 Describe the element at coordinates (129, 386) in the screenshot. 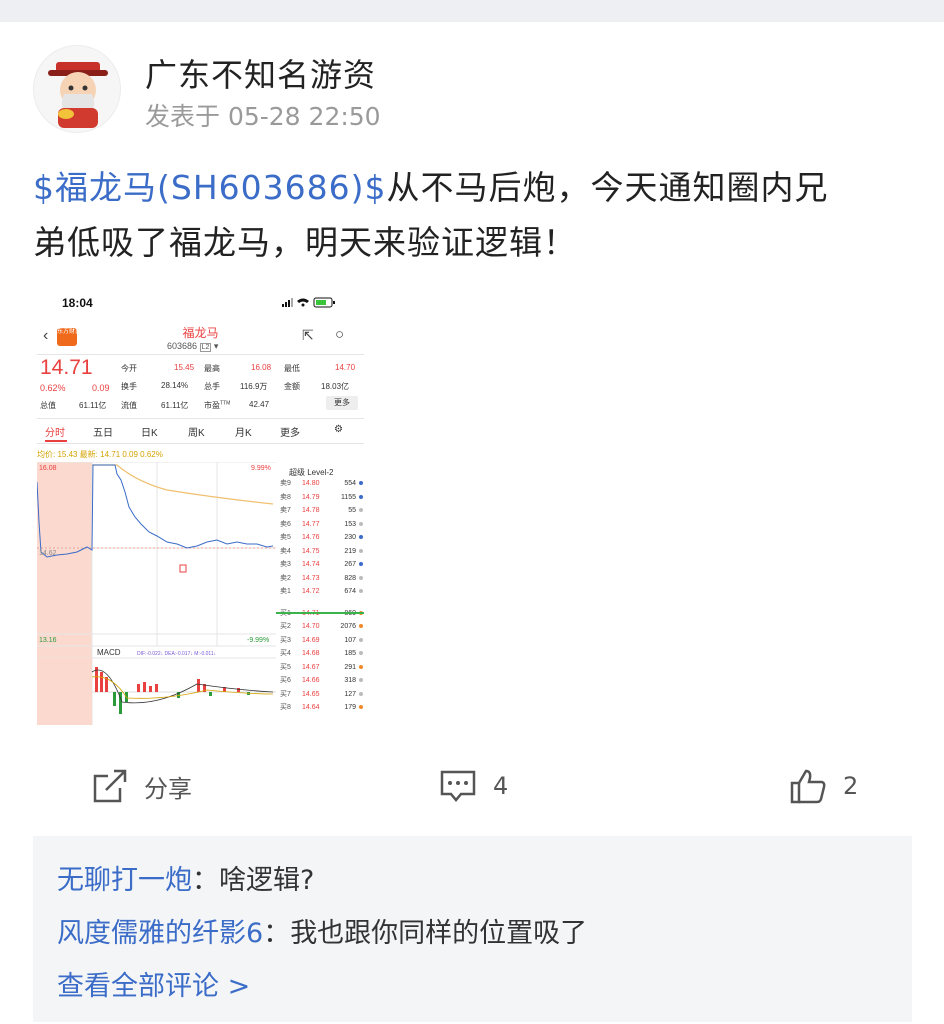

I see `turnover-label: 换手` at that location.